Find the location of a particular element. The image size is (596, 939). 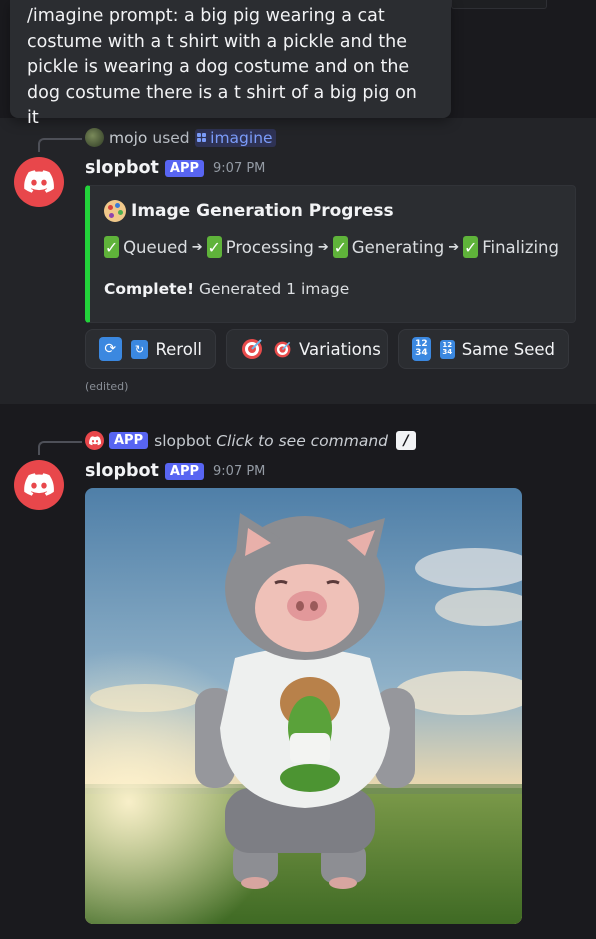

variations-button: Variations is located at coordinates (307, 349).